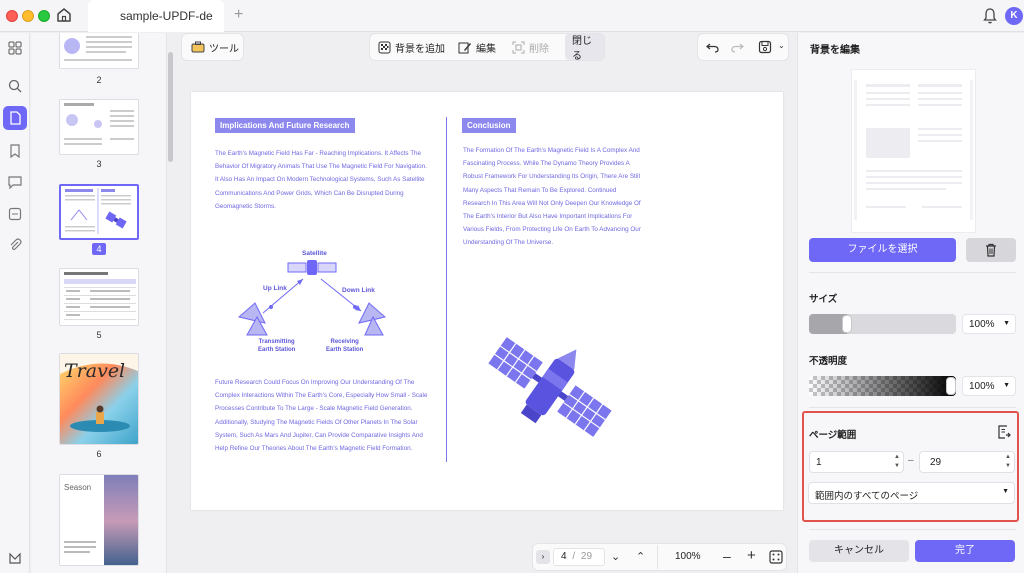 Image resolution: width=1024 pixels, height=573 pixels. Describe the element at coordinates (1014, 16) in the screenshot. I see `avatar: K` at that location.